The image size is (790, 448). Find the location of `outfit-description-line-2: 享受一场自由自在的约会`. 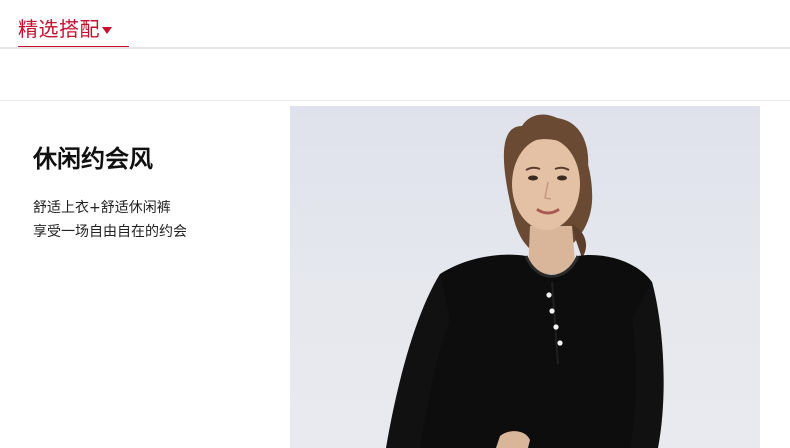

outfit-description-line-2: 享受一场自由自在的约会 is located at coordinates (110, 232).